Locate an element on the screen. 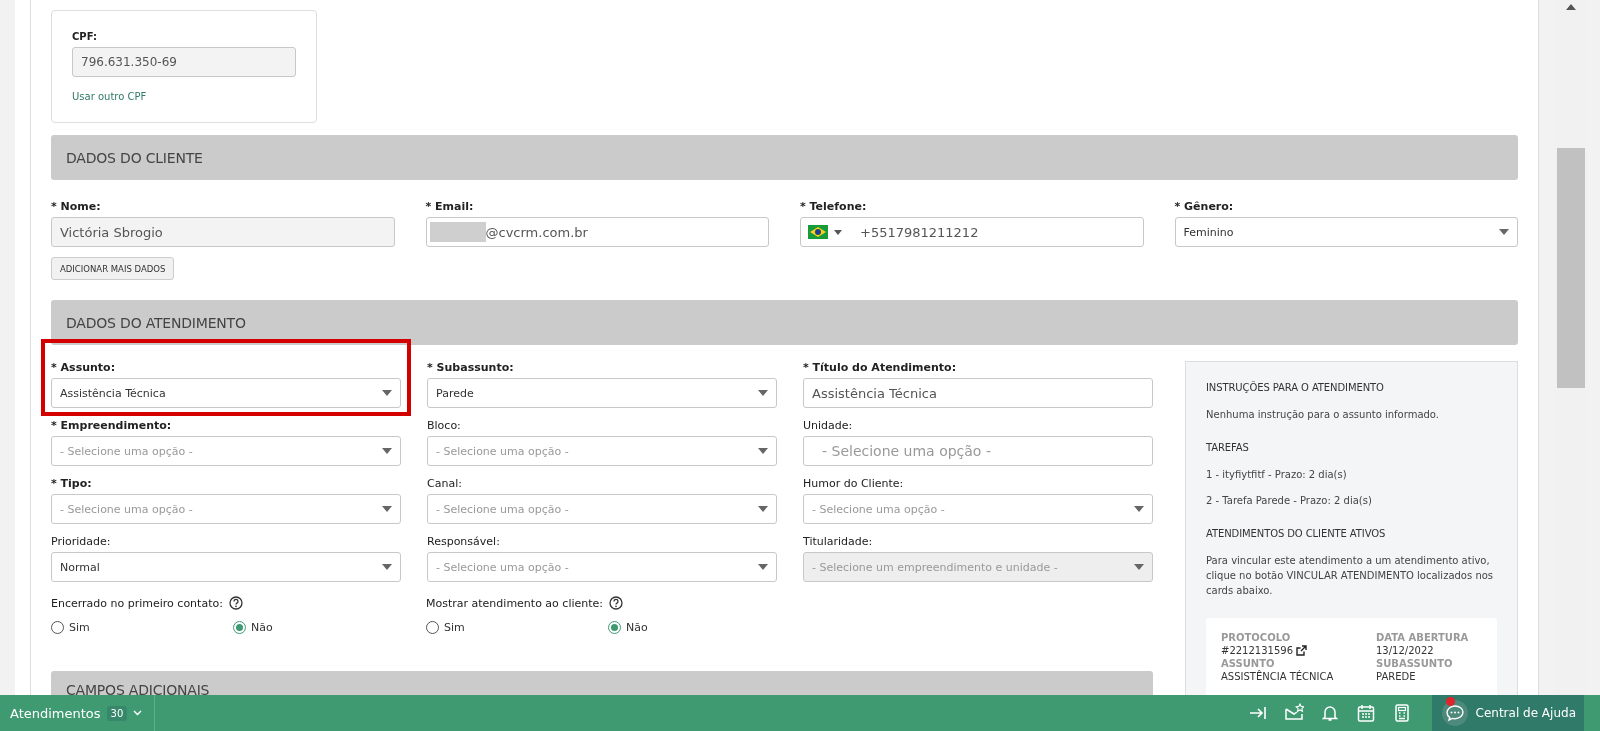 This screenshot has width=1600, height=731. count-badge: 30 is located at coordinates (117, 713).